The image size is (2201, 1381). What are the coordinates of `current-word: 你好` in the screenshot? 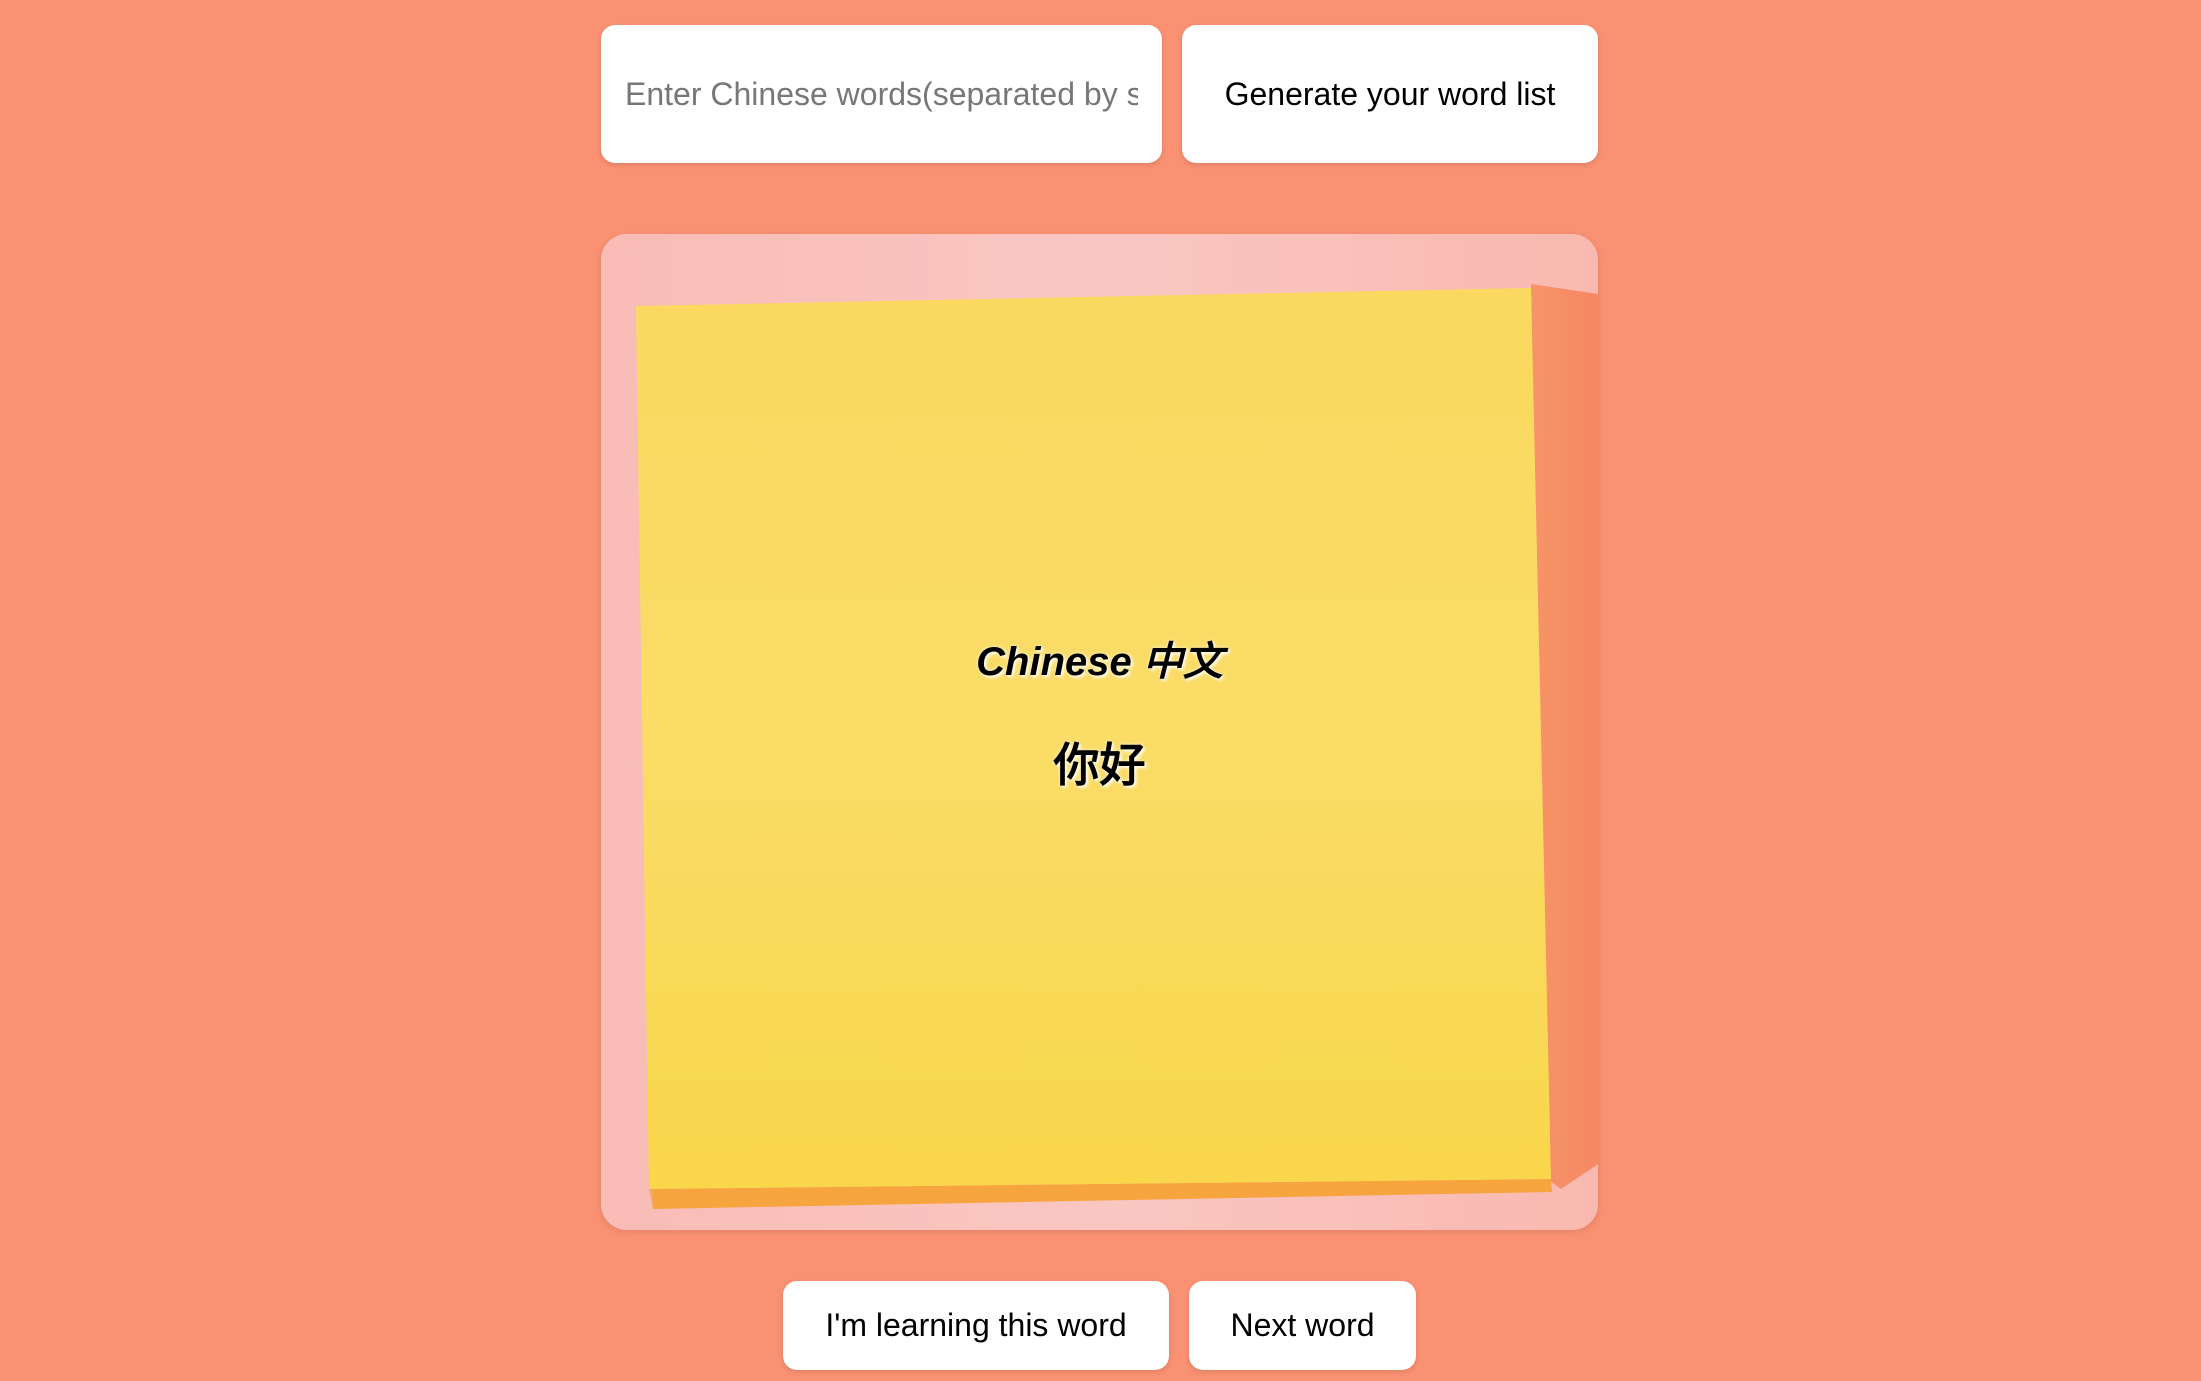 It's located at (1099, 765).